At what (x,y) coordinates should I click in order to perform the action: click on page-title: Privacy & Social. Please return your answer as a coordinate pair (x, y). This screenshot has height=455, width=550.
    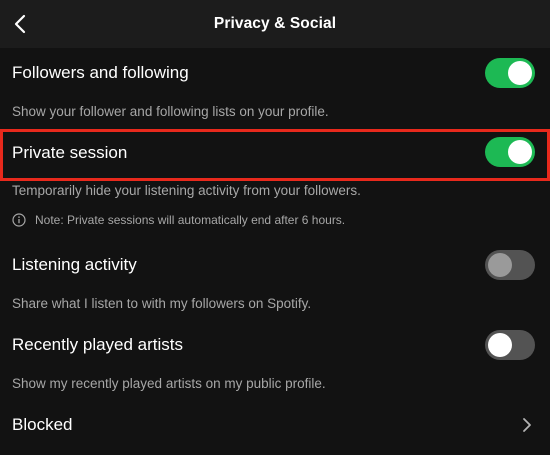
    Looking at the image, I should click on (275, 23).